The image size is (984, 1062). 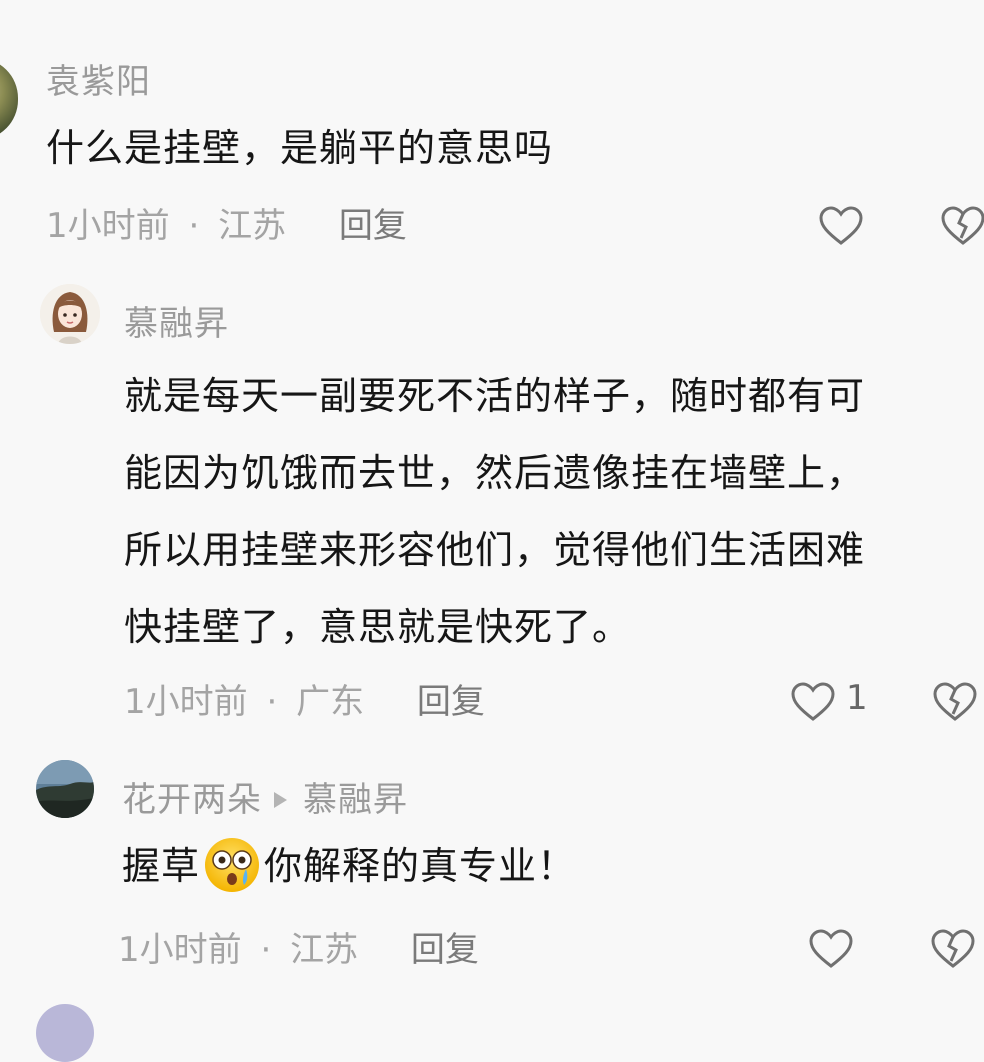 What do you see at coordinates (232, 865) in the screenshot?
I see `shocked-crying-emoji-icon` at bounding box center [232, 865].